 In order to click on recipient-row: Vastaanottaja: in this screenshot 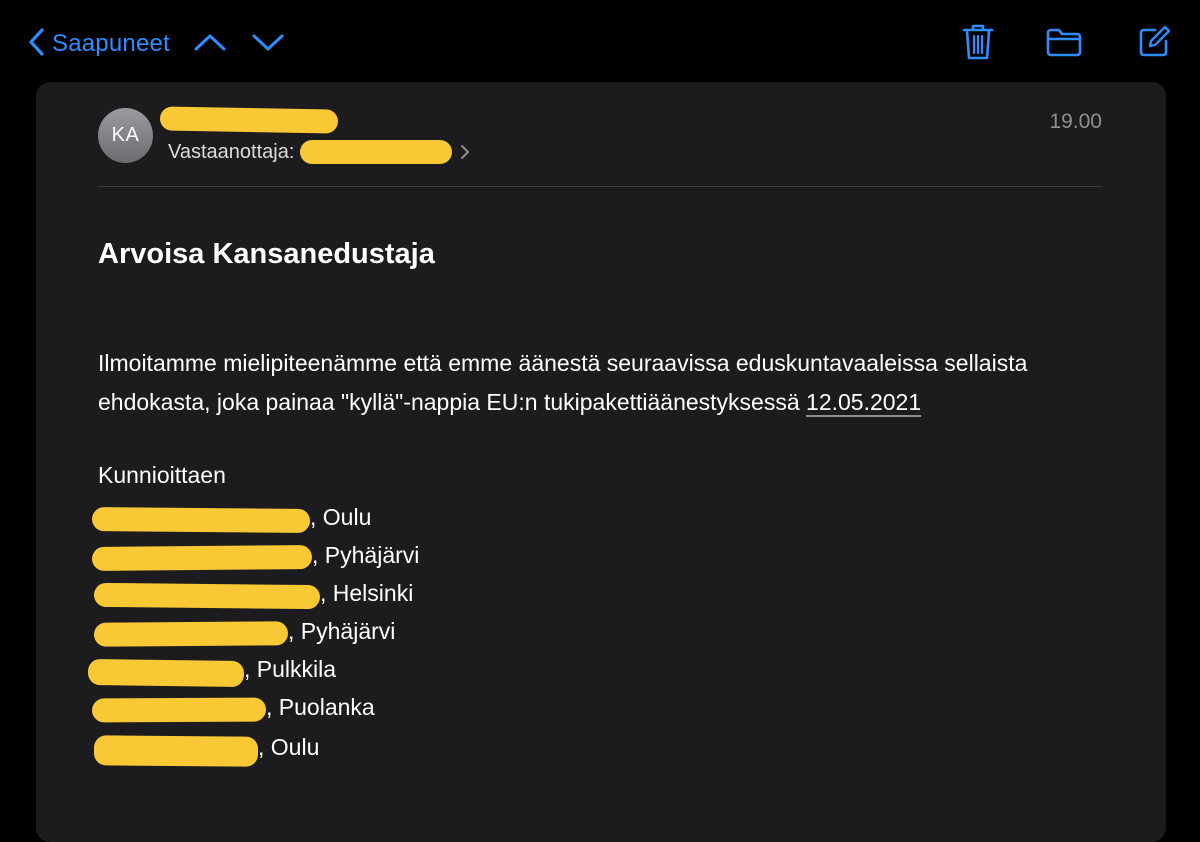, I will do `click(319, 152)`.